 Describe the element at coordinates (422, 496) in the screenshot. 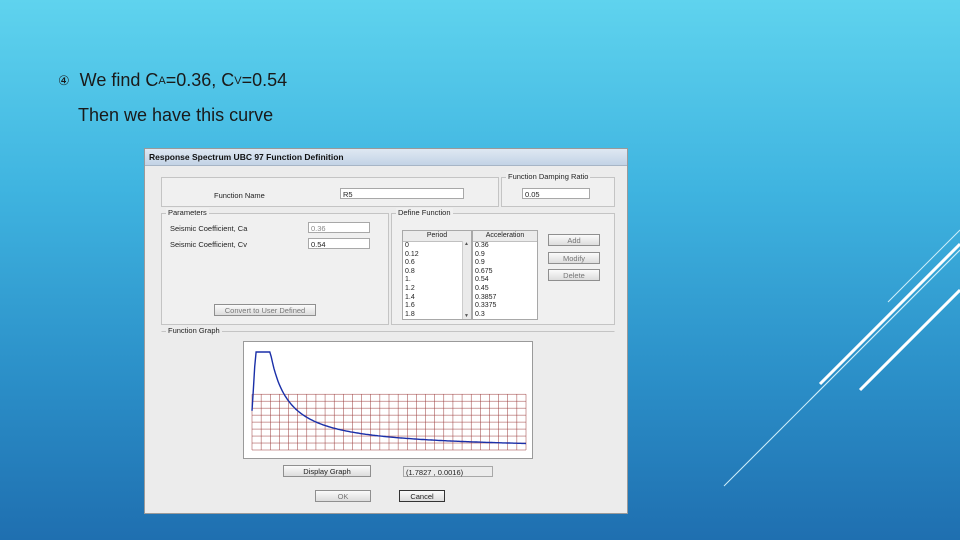

I see `cancel-button: Cancel` at that location.